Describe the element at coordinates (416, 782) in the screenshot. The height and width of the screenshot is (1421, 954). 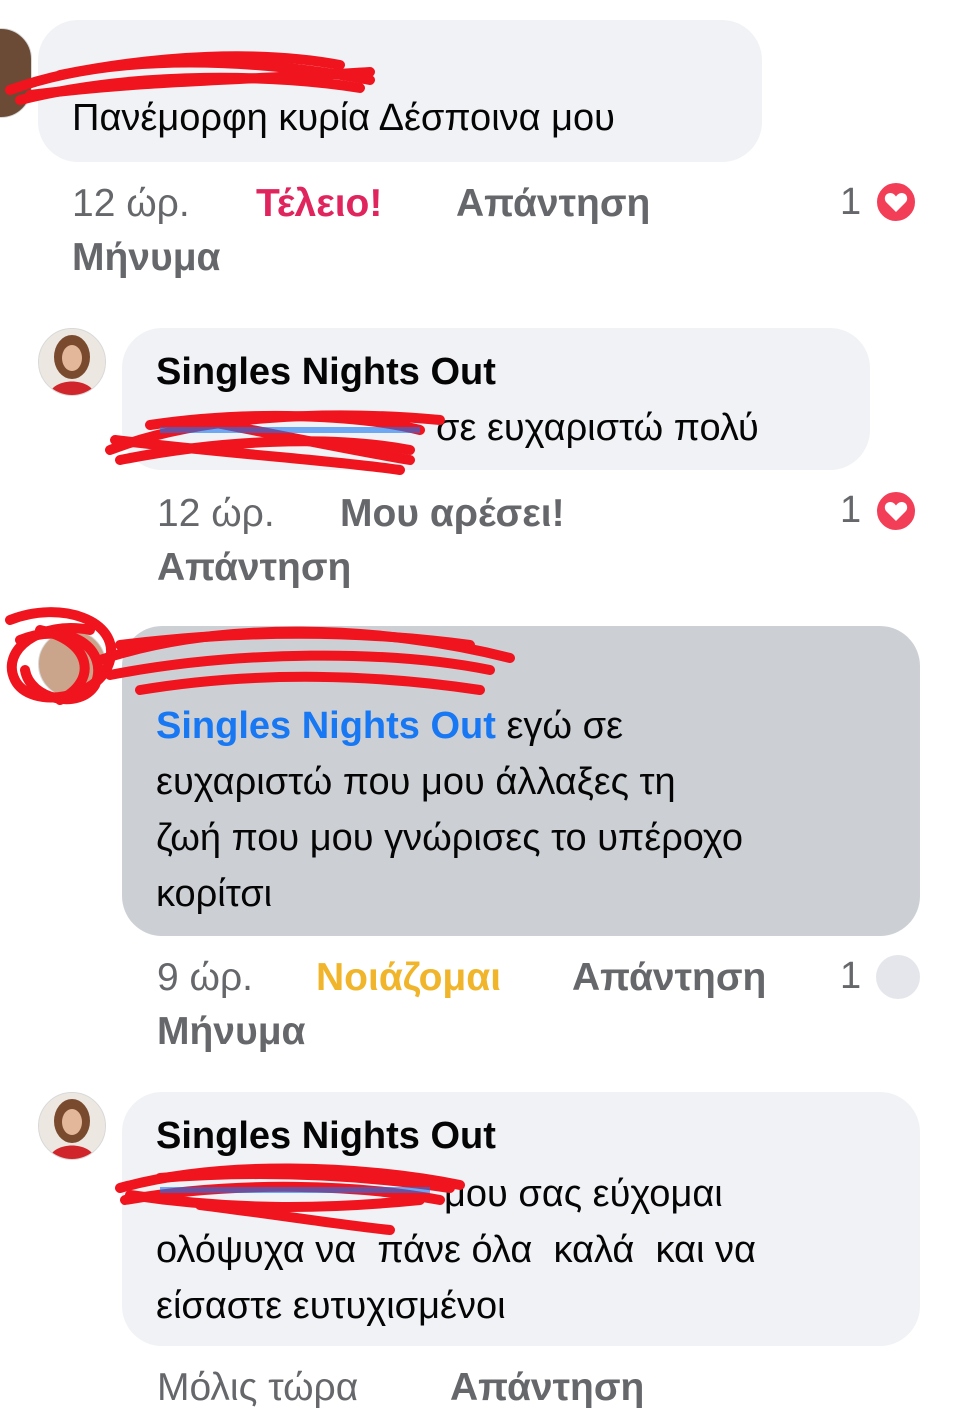
I see `comment-text: ευχαριστώ που μου άλλαξες τη` at that location.